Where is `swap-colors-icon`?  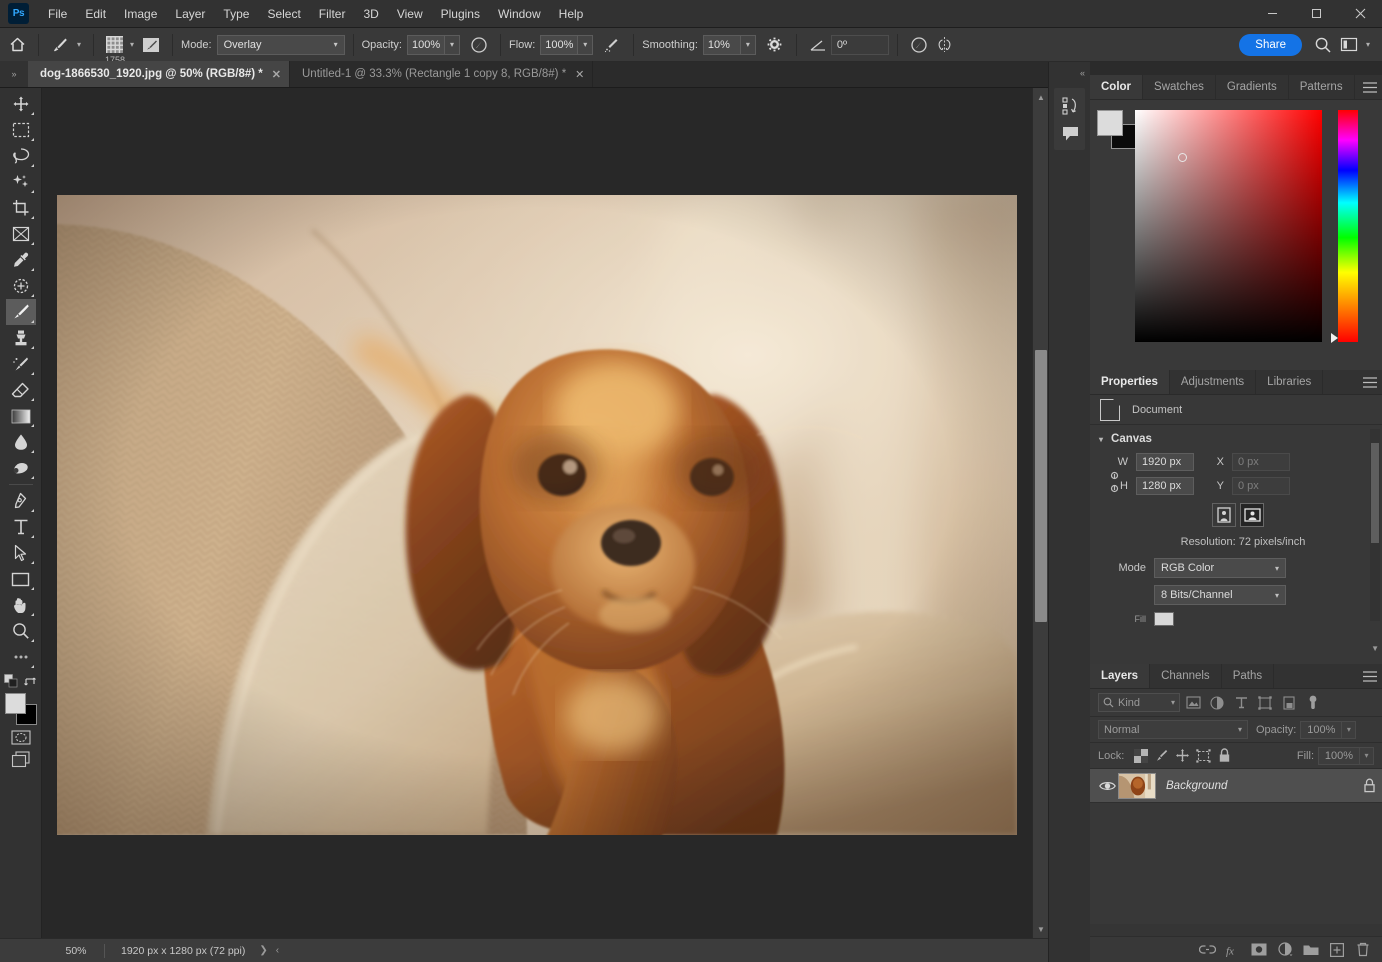 swap-colors-icon is located at coordinates (30, 681).